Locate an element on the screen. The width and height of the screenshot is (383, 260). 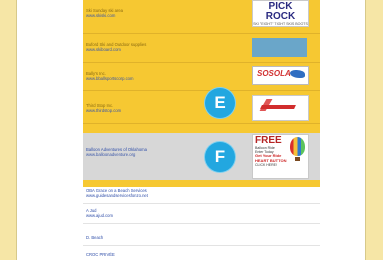
ad-title: PICK ROCK is located at coordinates (280, 11).